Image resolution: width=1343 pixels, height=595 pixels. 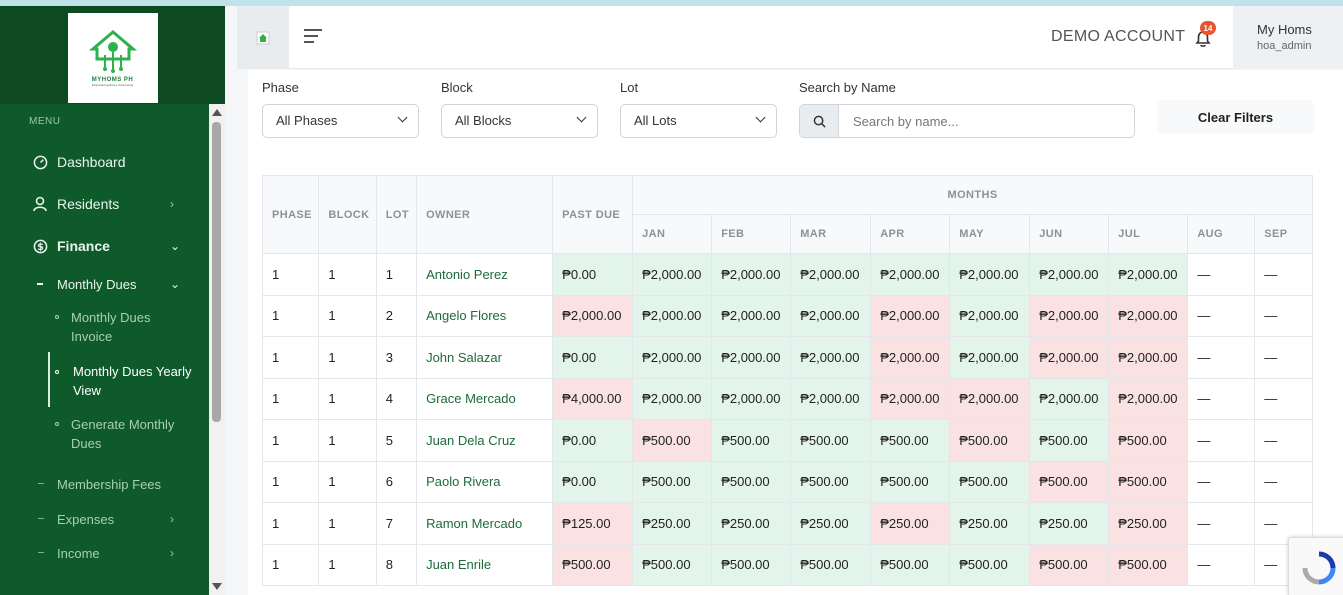 What do you see at coordinates (347, 214) in the screenshot?
I see `col-header-block: BLOCK` at bounding box center [347, 214].